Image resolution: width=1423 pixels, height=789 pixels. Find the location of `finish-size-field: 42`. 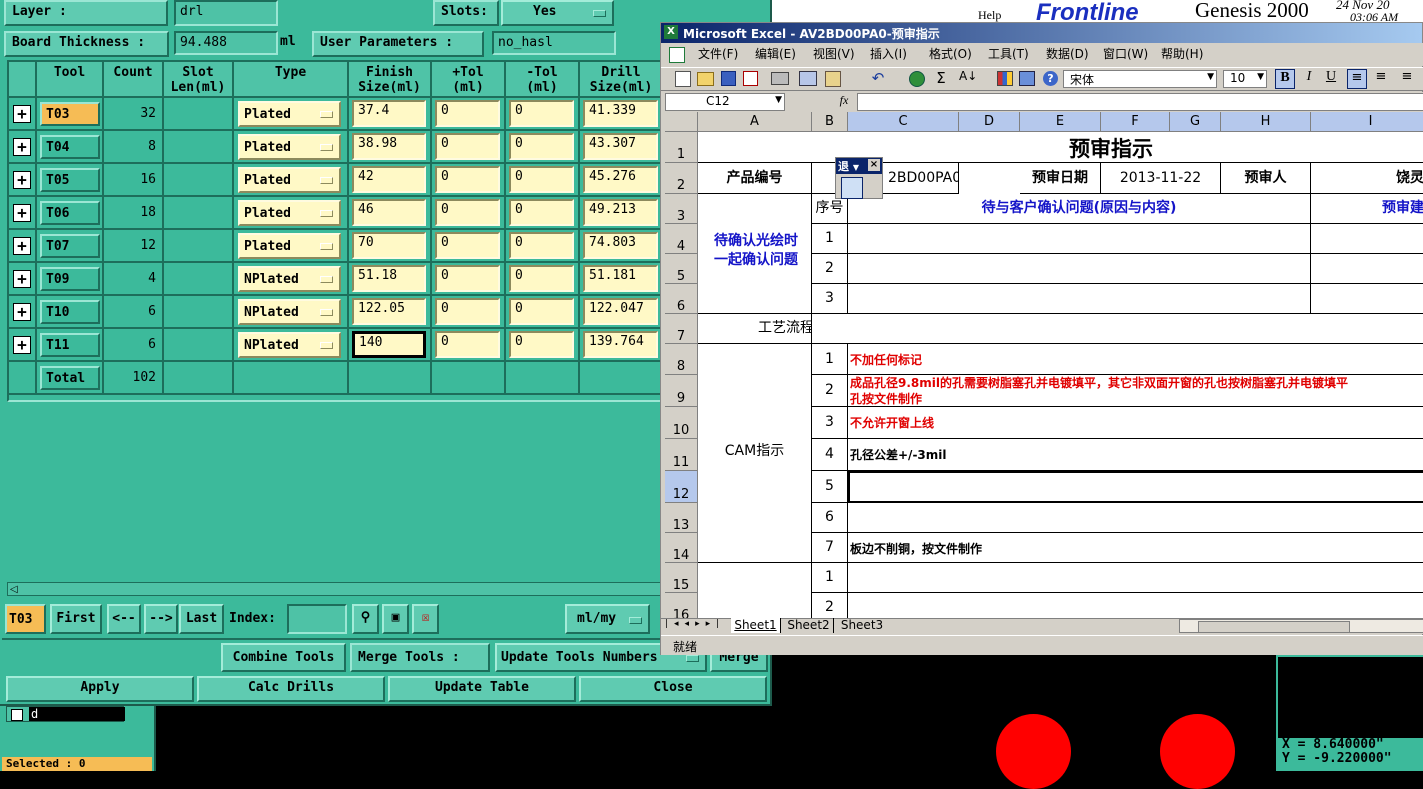

finish-size-field: 42 is located at coordinates (389, 179).